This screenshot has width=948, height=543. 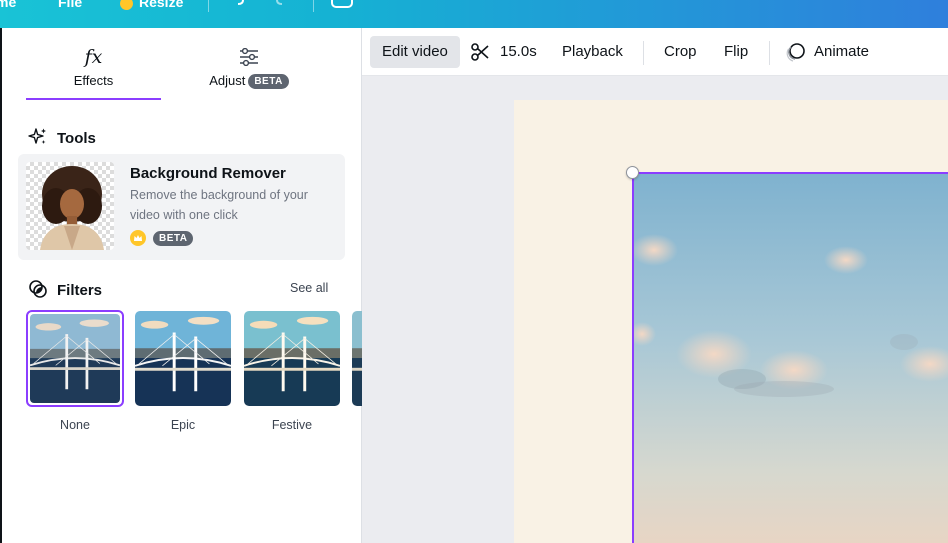 I want to click on download-icon, so click(x=342, y=4).